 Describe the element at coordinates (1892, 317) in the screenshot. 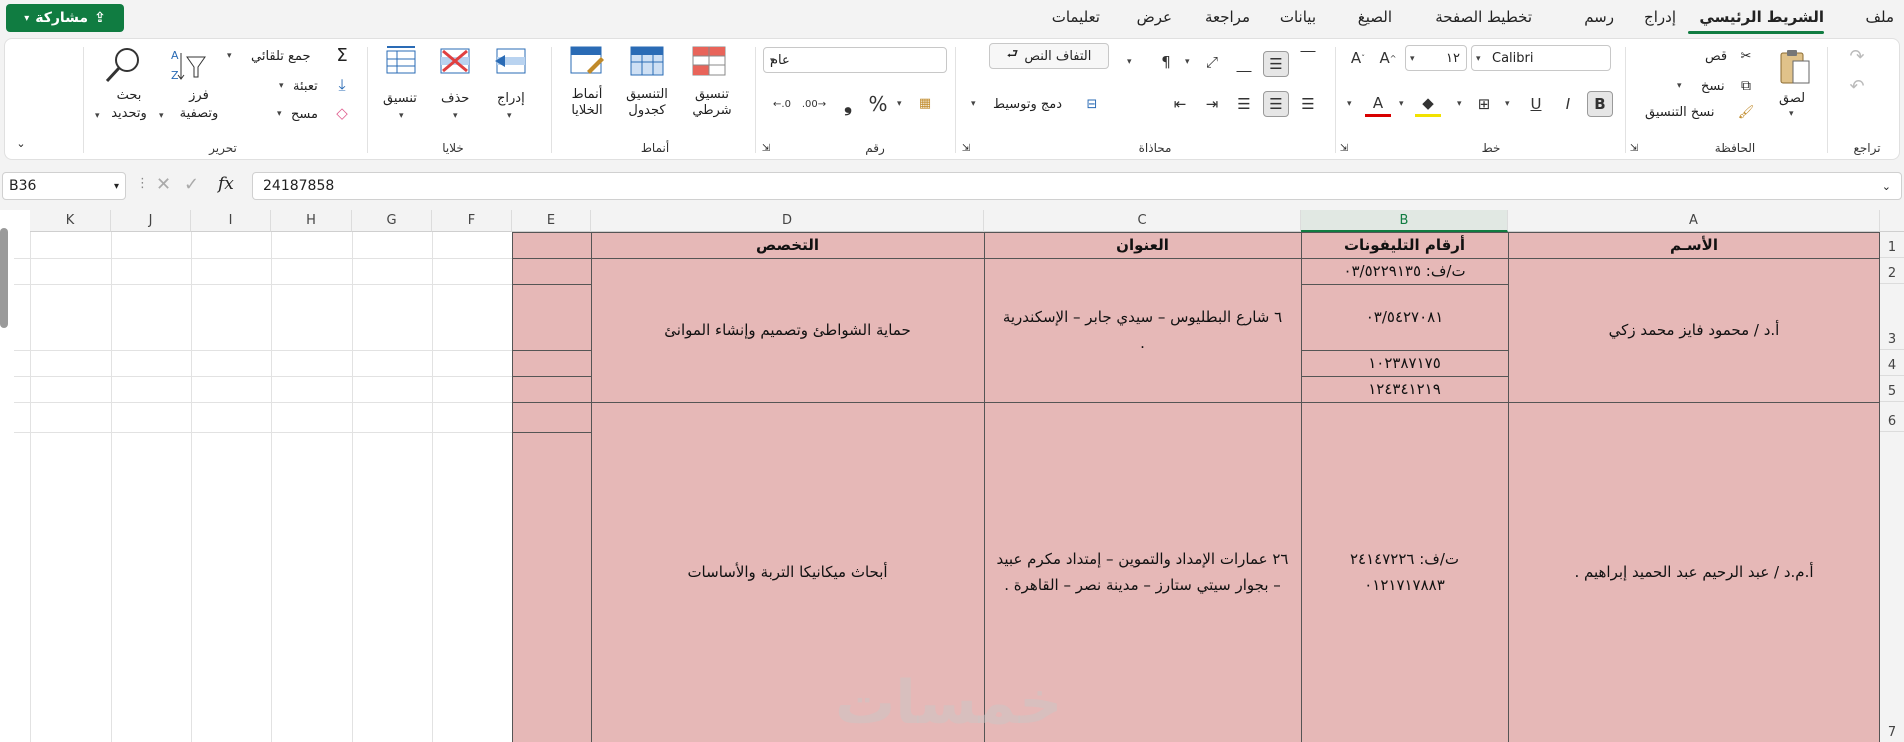

I see `row-header-3: 3` at that location.